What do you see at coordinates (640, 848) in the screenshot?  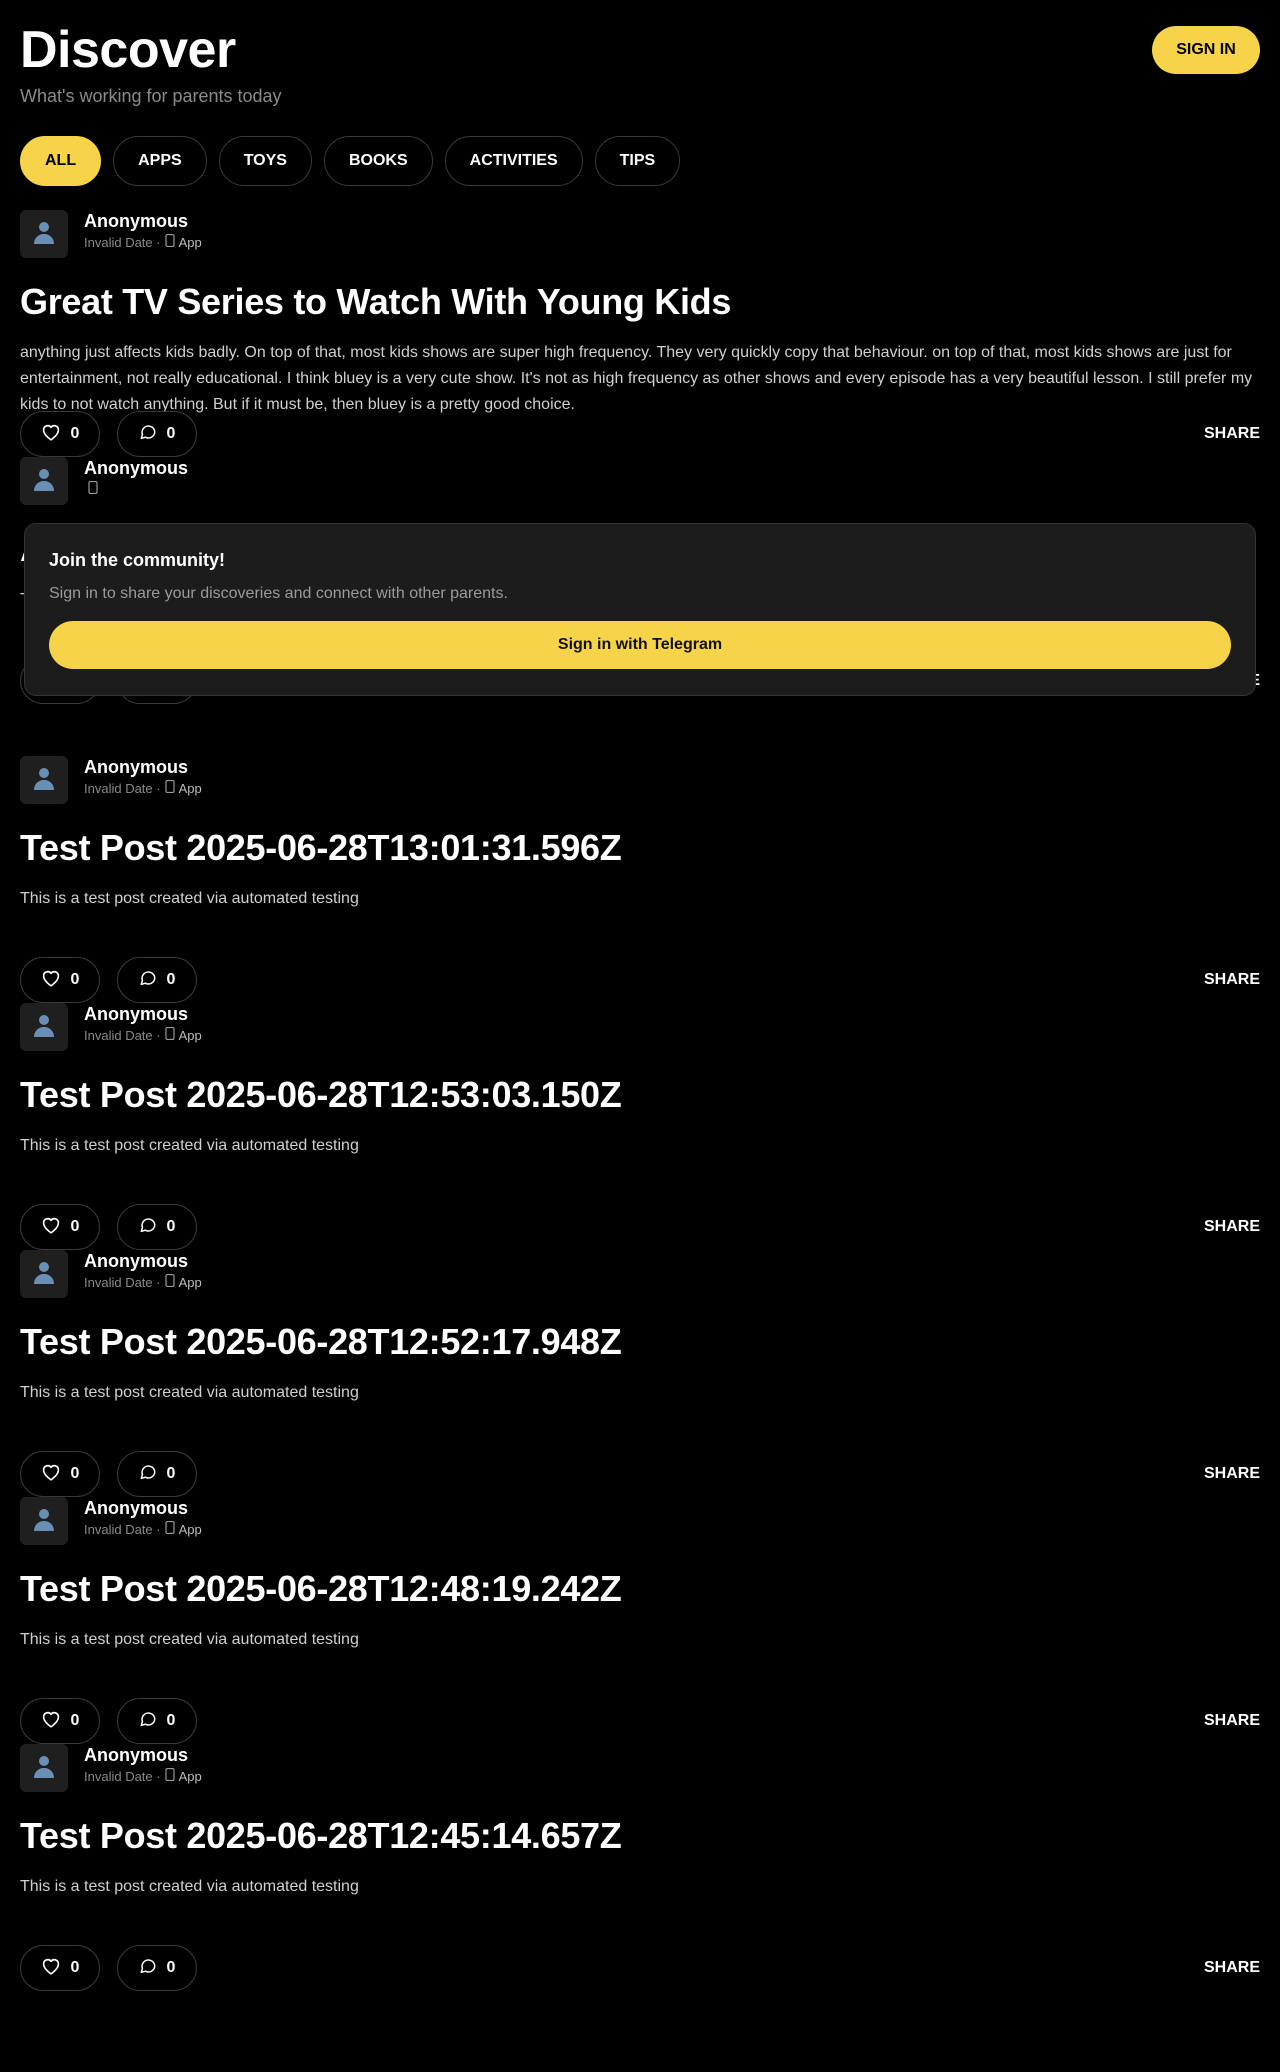 I see `post-title: Test Post 2025-06-28T13:01:31.596Z` at bounding box center [640, 848].